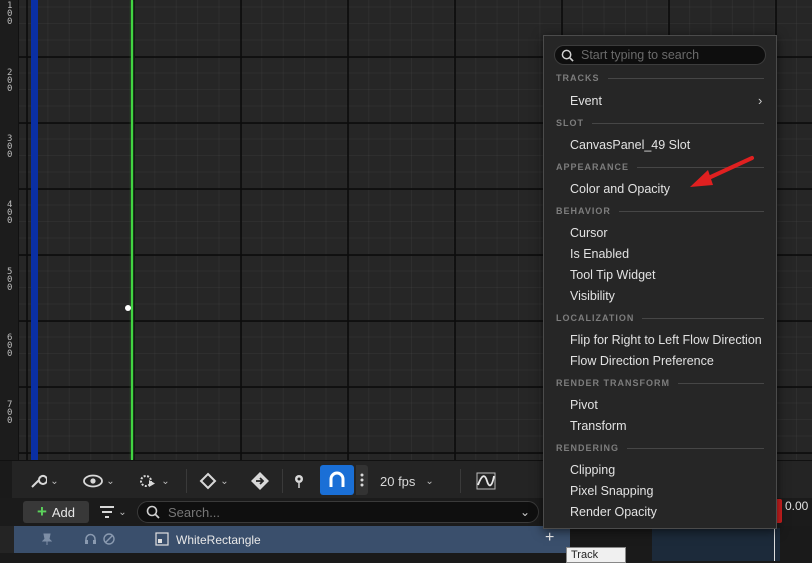 The image size is (812, 563). What do you see at coordinates (299, 481) in the screenshot?
I see `pin-icon` at bounding box center [299, 481].